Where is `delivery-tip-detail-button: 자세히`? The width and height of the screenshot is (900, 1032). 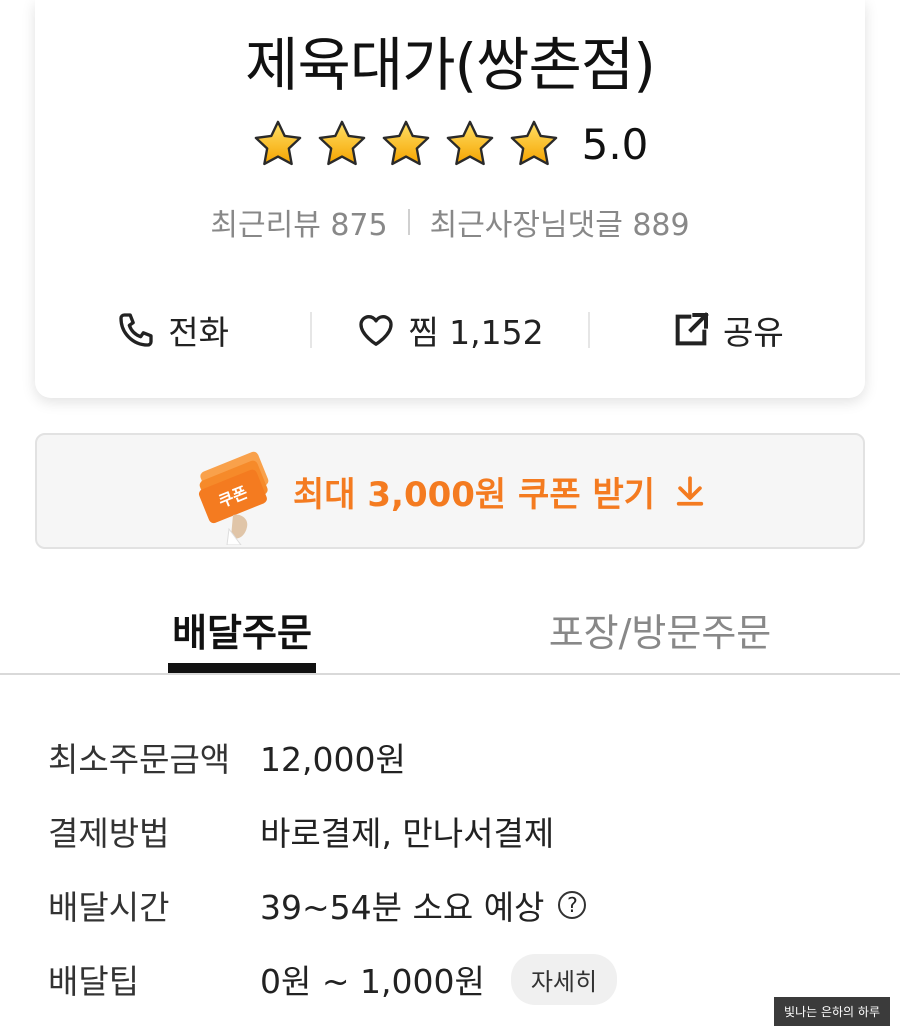 delivery-tip-detail-button: 자세히 is located at coordinates (564, 979).